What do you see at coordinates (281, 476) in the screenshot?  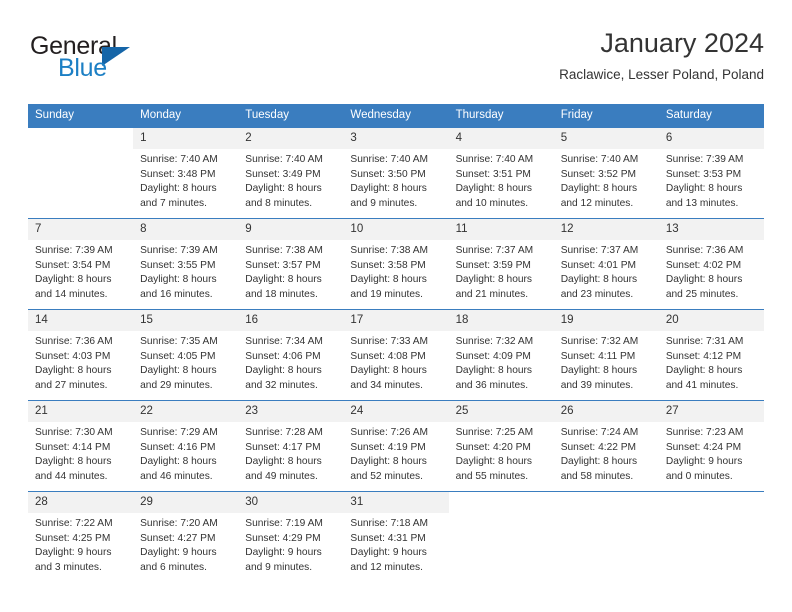 I see `daylight-duration-line2: and 49 minutes.` at bounding box center [281, 476].